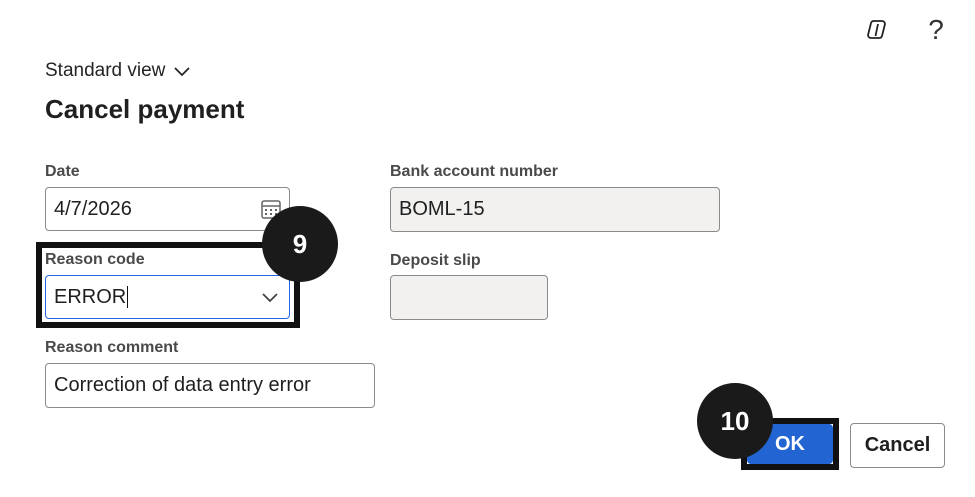 This screenshot has height=497, width=975. Describe the element at coordinates (62, 171) in the screenshot. I see `date-label: Date` at that location.